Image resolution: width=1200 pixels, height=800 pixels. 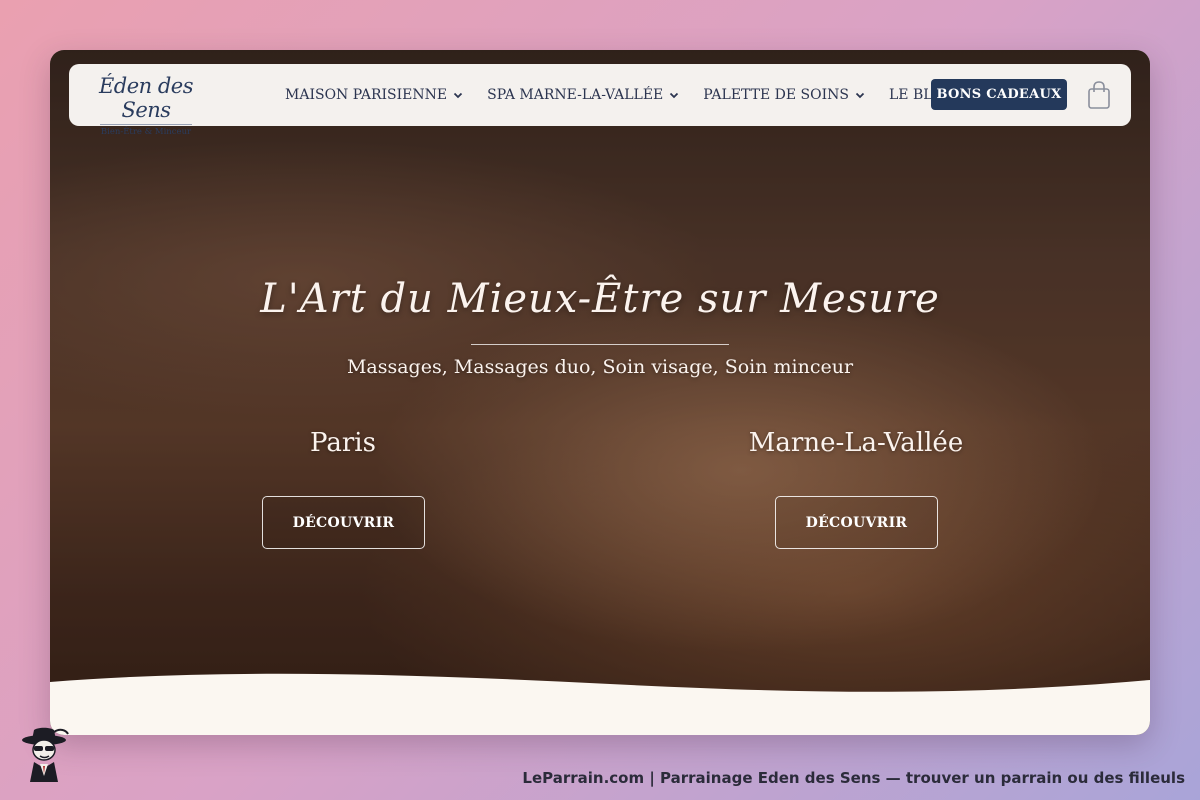 What do you see at coordinates (45, 754) in the screenshot?
I see `spy-mascot-icon` at bounding box center [45, 754].